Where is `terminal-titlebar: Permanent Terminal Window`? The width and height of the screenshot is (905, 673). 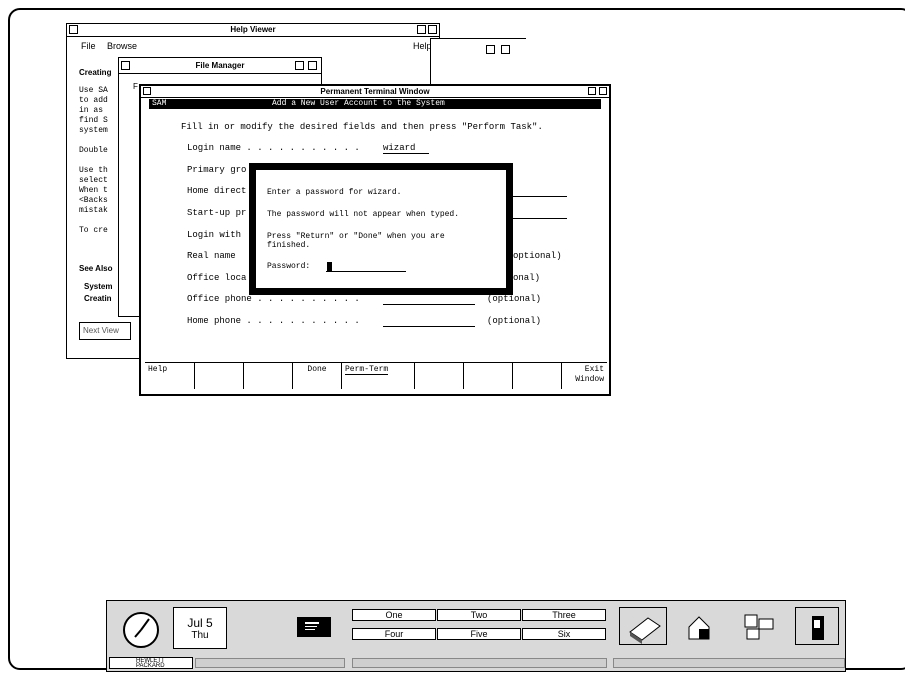 terminal-titlebar: Permanent Terminal Window is located at coordinates (375, 92).